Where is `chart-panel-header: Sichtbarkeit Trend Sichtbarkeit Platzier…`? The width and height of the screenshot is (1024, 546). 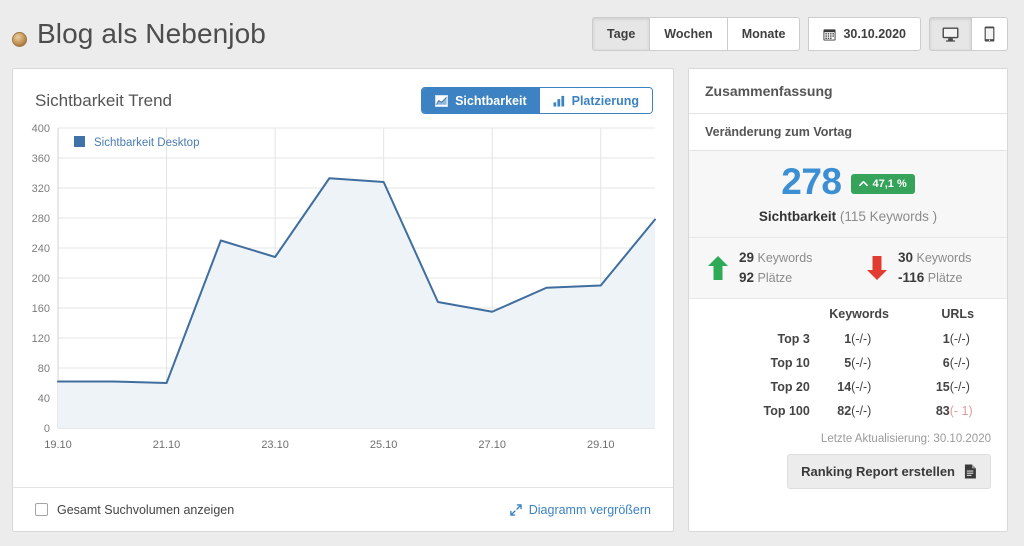
chart-panel-header: Sichtbarkeit Trend Sichtbarkeit Platzier… is located at coordinates (343, 93).